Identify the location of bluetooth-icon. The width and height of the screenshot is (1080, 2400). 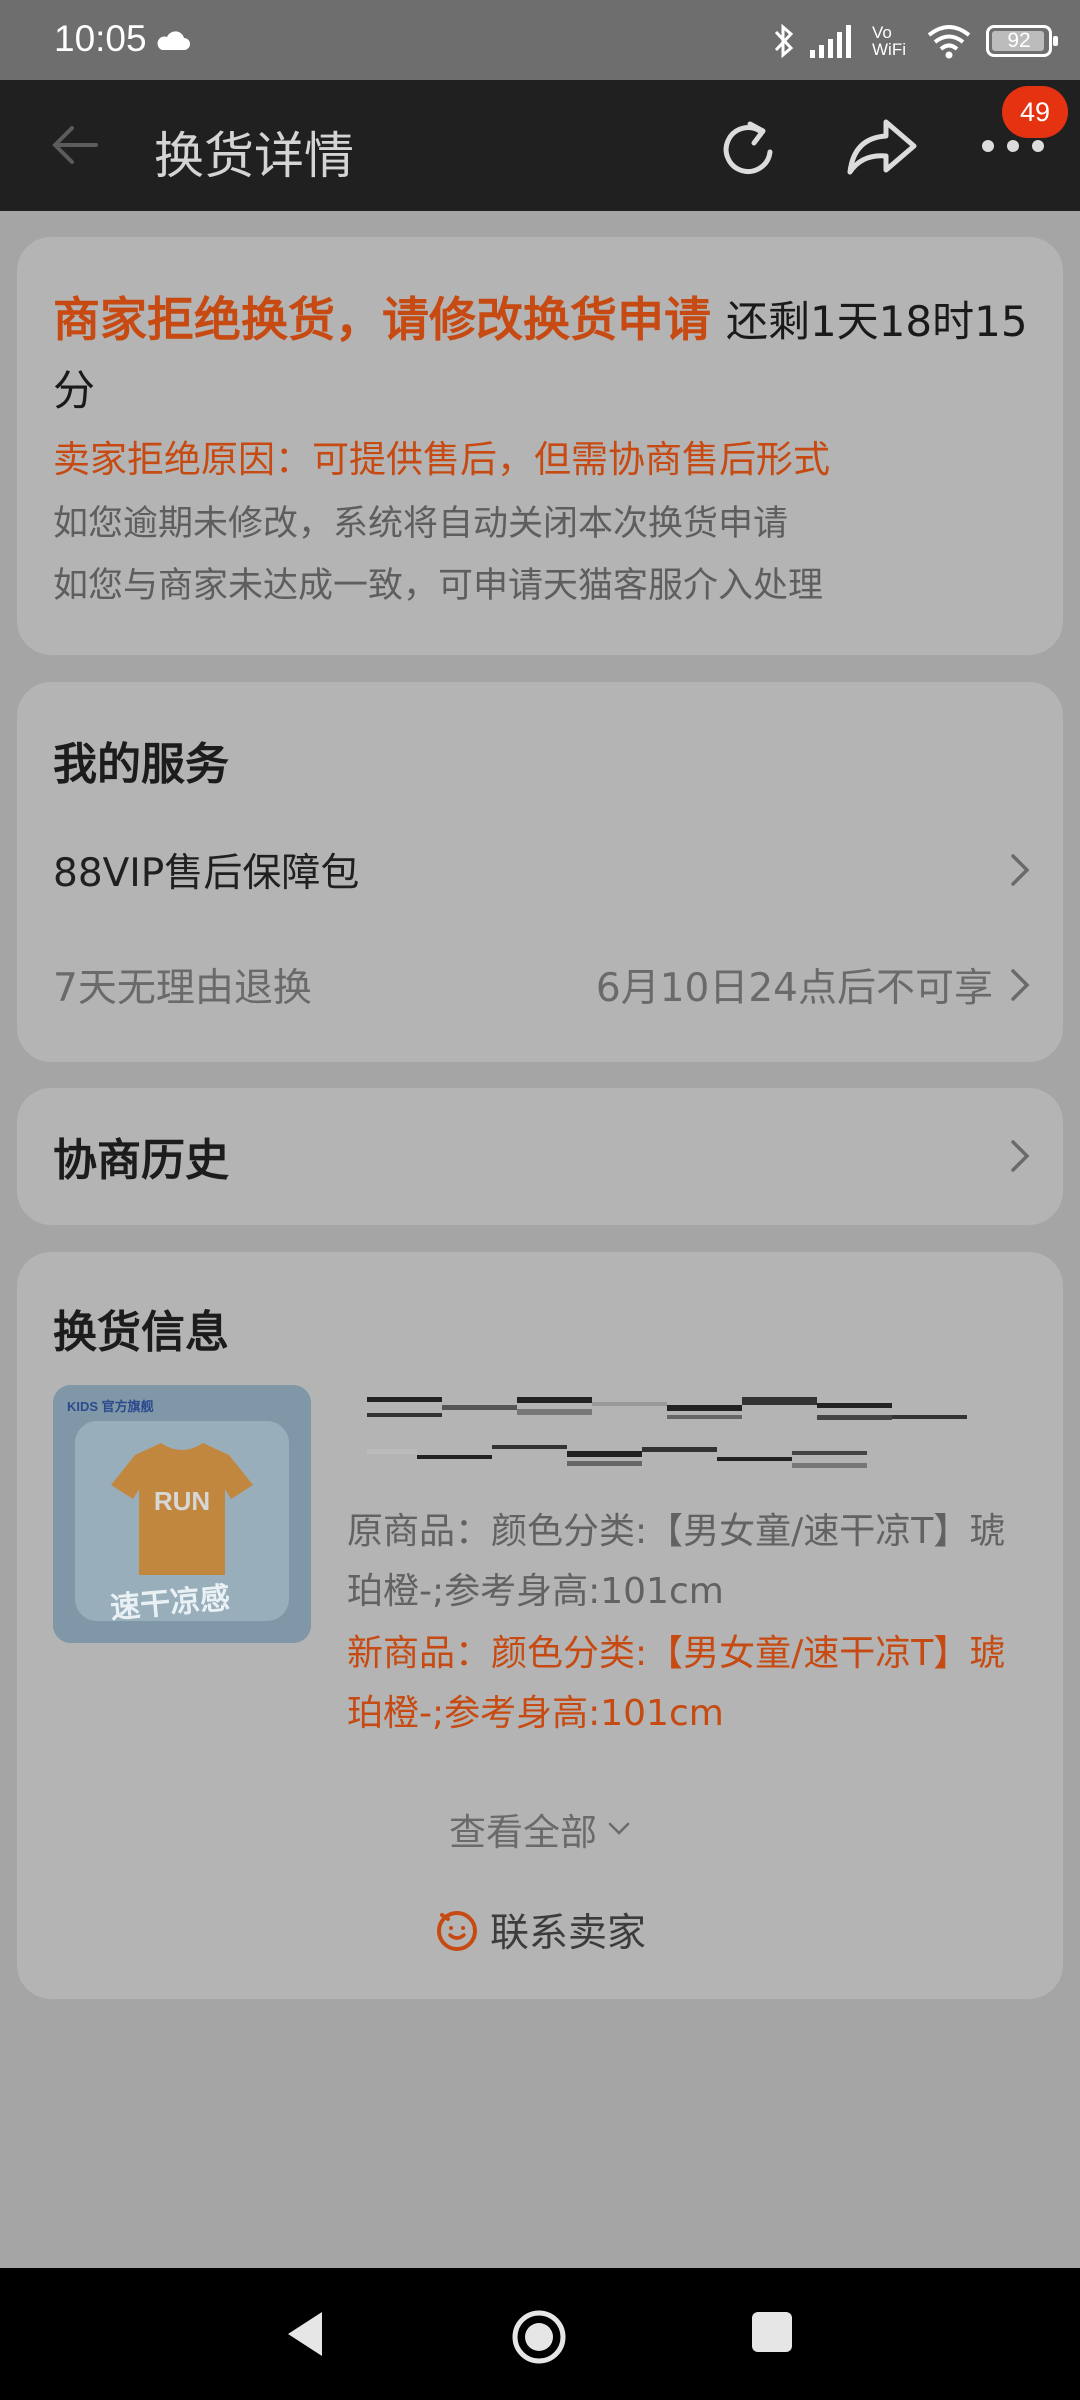
(784, 41).